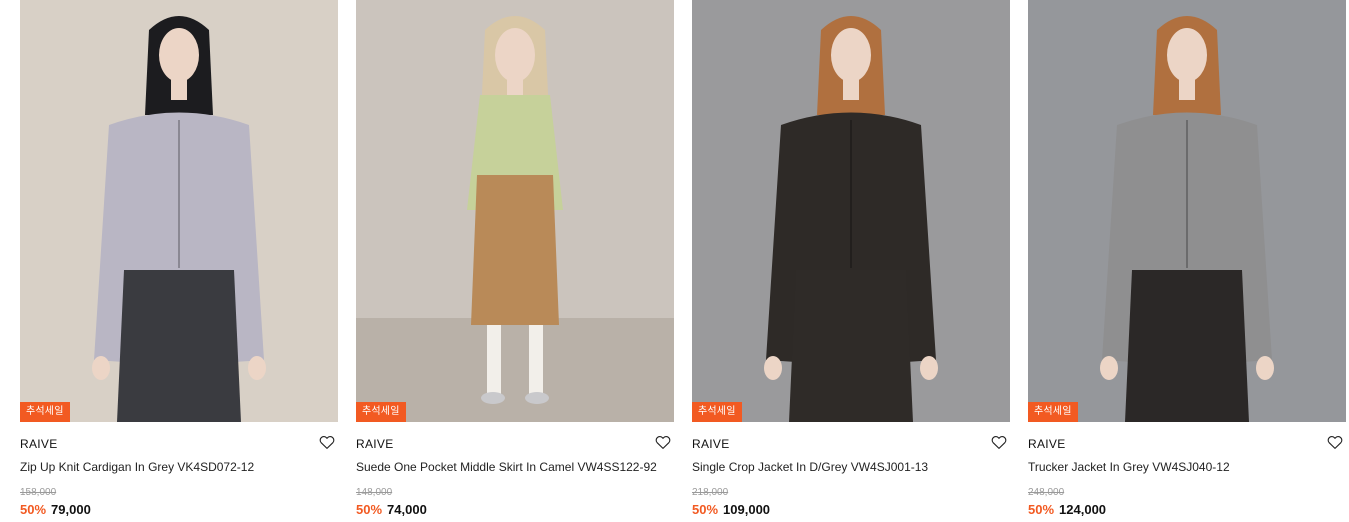 Image resolution: width=1349 pixels, height=522 pixels. Describe the element at coordinates (1046, 492) in the screenshot. I see `original-price: 248,000` at that location.